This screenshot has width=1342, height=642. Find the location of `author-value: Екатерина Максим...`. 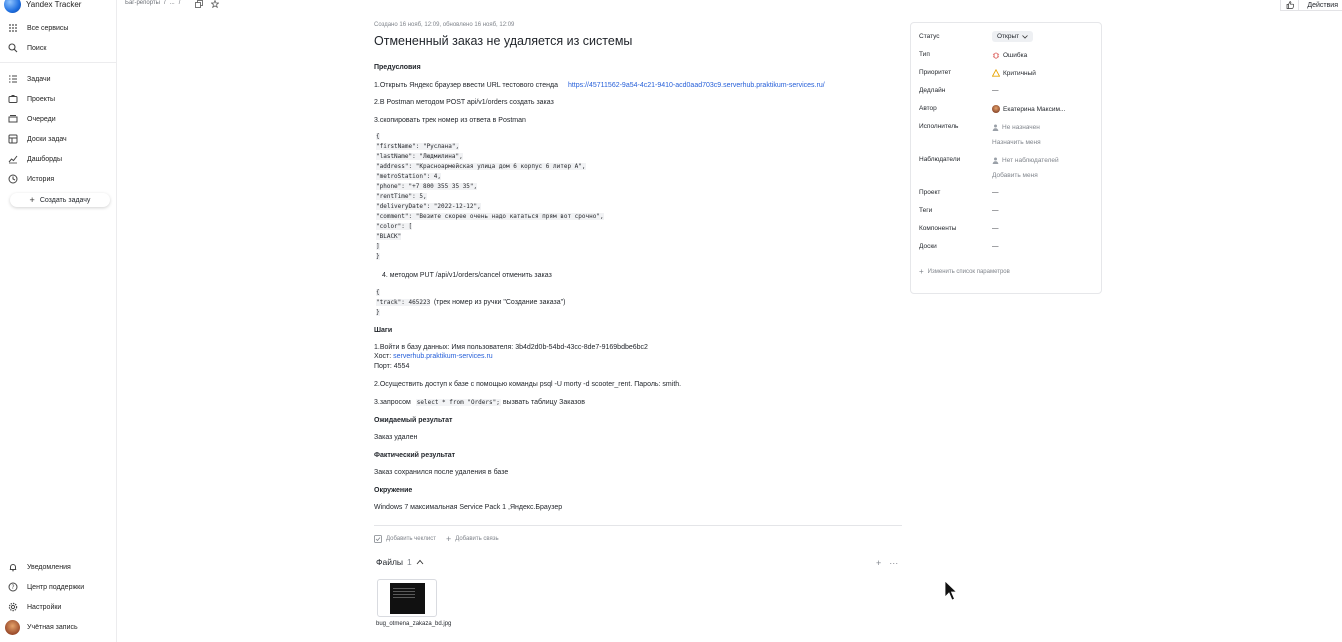

author-value: Екатерина Максим... is located at coordinates (1034, 109).